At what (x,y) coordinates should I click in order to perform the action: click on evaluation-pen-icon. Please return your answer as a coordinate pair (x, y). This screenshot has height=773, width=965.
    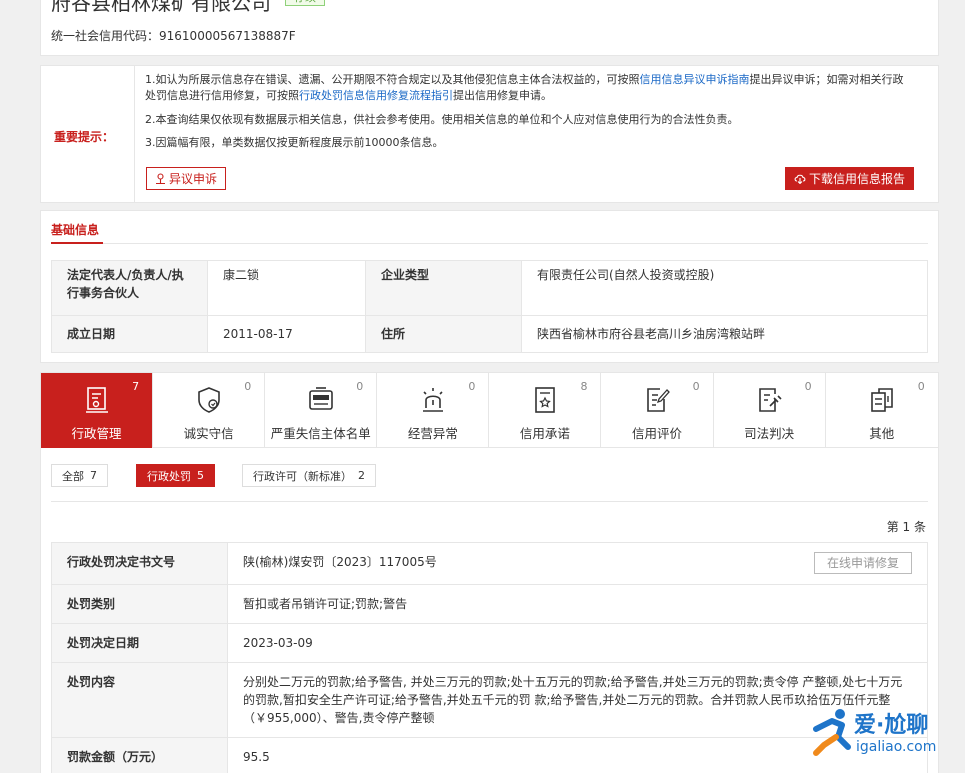
    Looking at the image, I should click on (658, 400).